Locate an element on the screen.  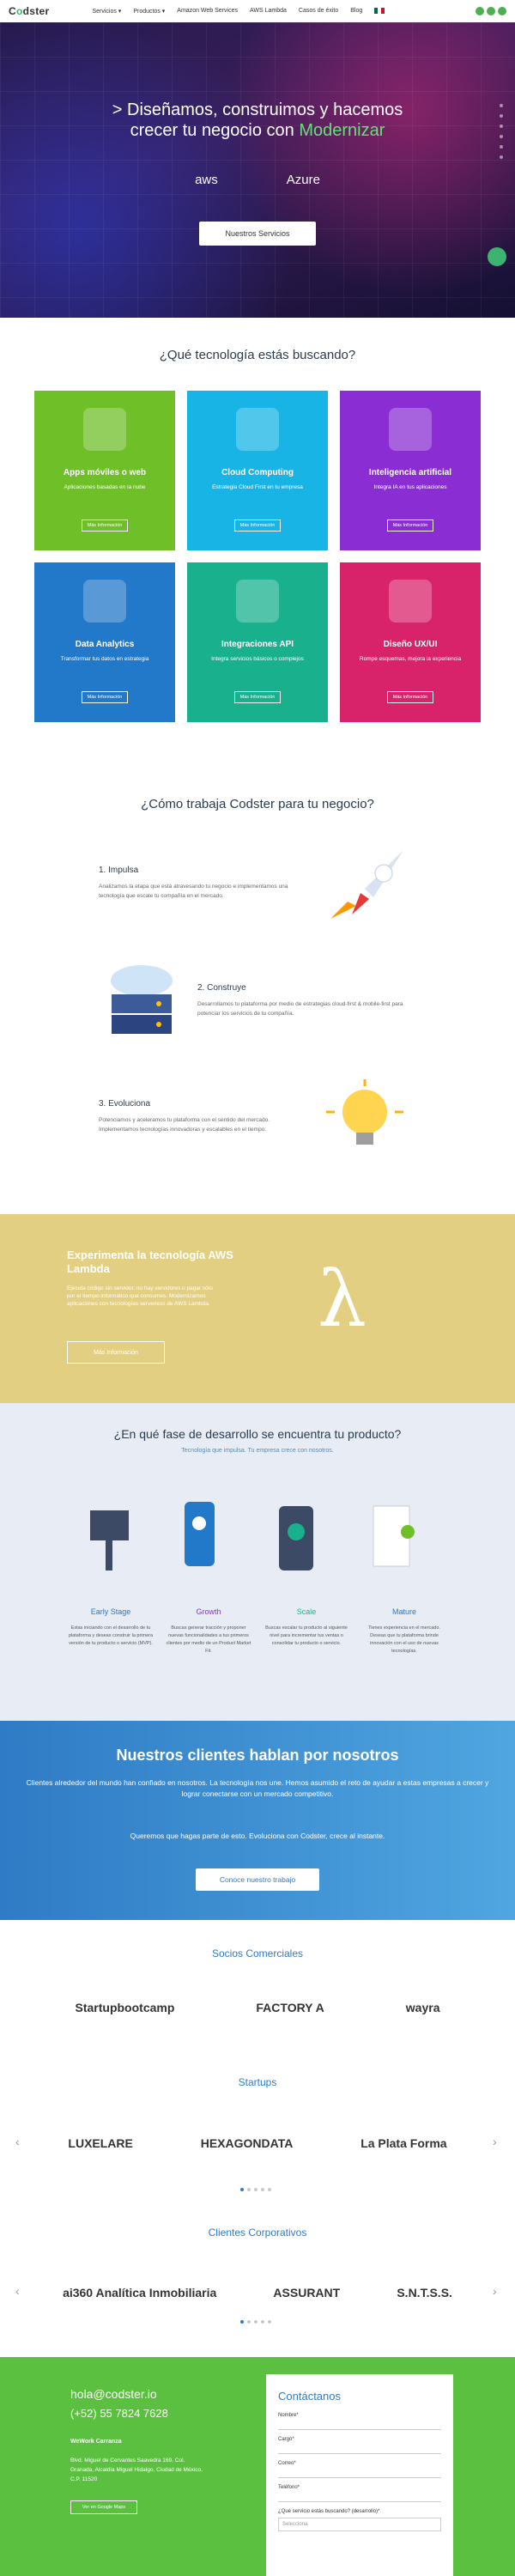
logo-assurant: ASSURANT is located at coordinates (306, 2293).